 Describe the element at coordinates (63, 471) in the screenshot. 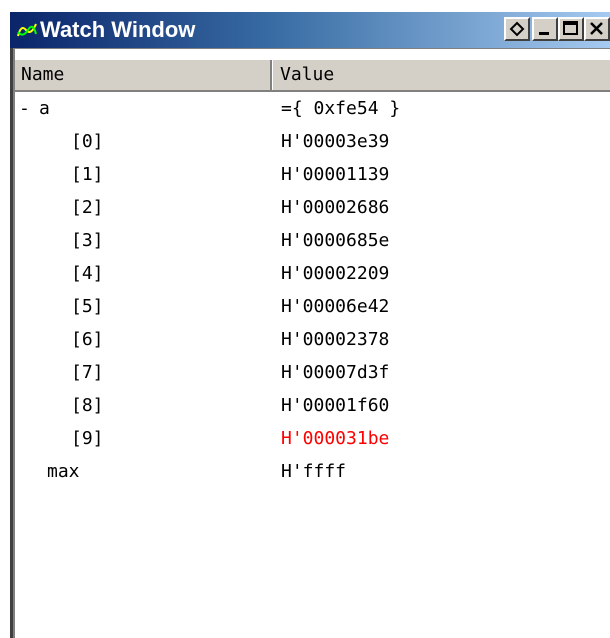

I see `row-name: max` at that location.